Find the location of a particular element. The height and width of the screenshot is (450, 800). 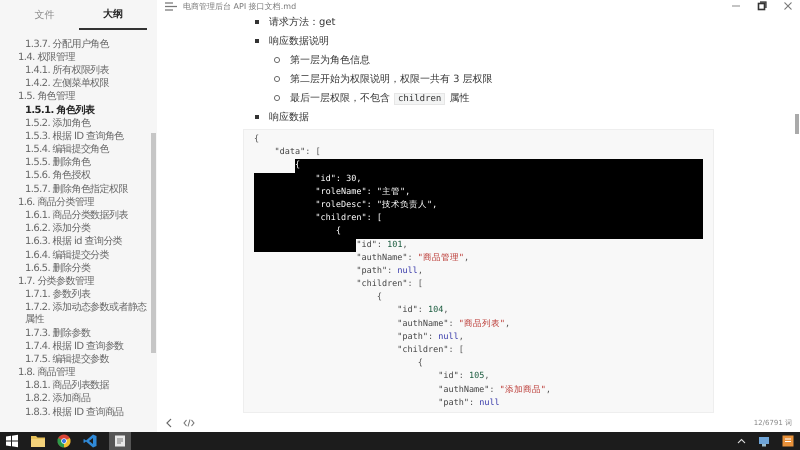

outline-item: 1.8.3. 根据 ID 查询商品 is located at coordinates (78, 413).